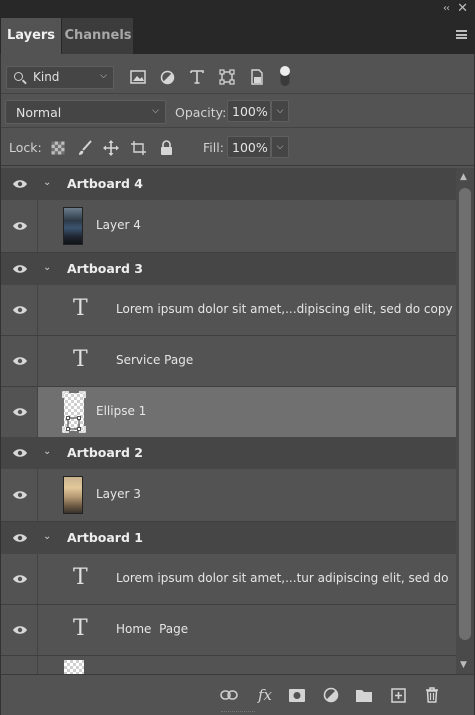  What do you see at coordinates (111, 148) in the screenshot?
I see `lock-position-icon` at bounding box center [111, 148].